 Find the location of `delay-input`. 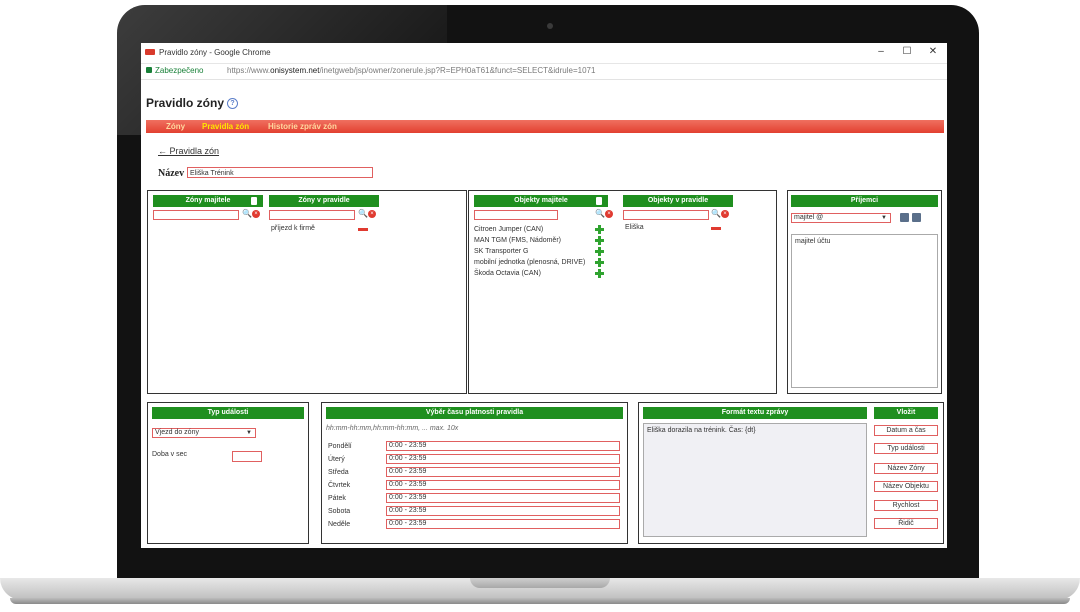

delay-input is located at coordinates (247, 456).